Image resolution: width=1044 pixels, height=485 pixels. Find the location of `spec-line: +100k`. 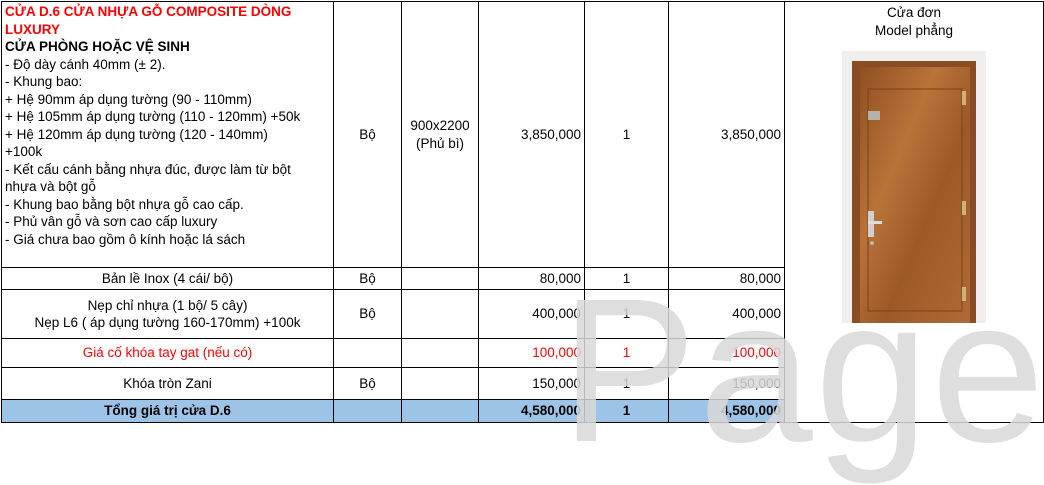

spec-line: +100k is located at coordinates (24, 151).